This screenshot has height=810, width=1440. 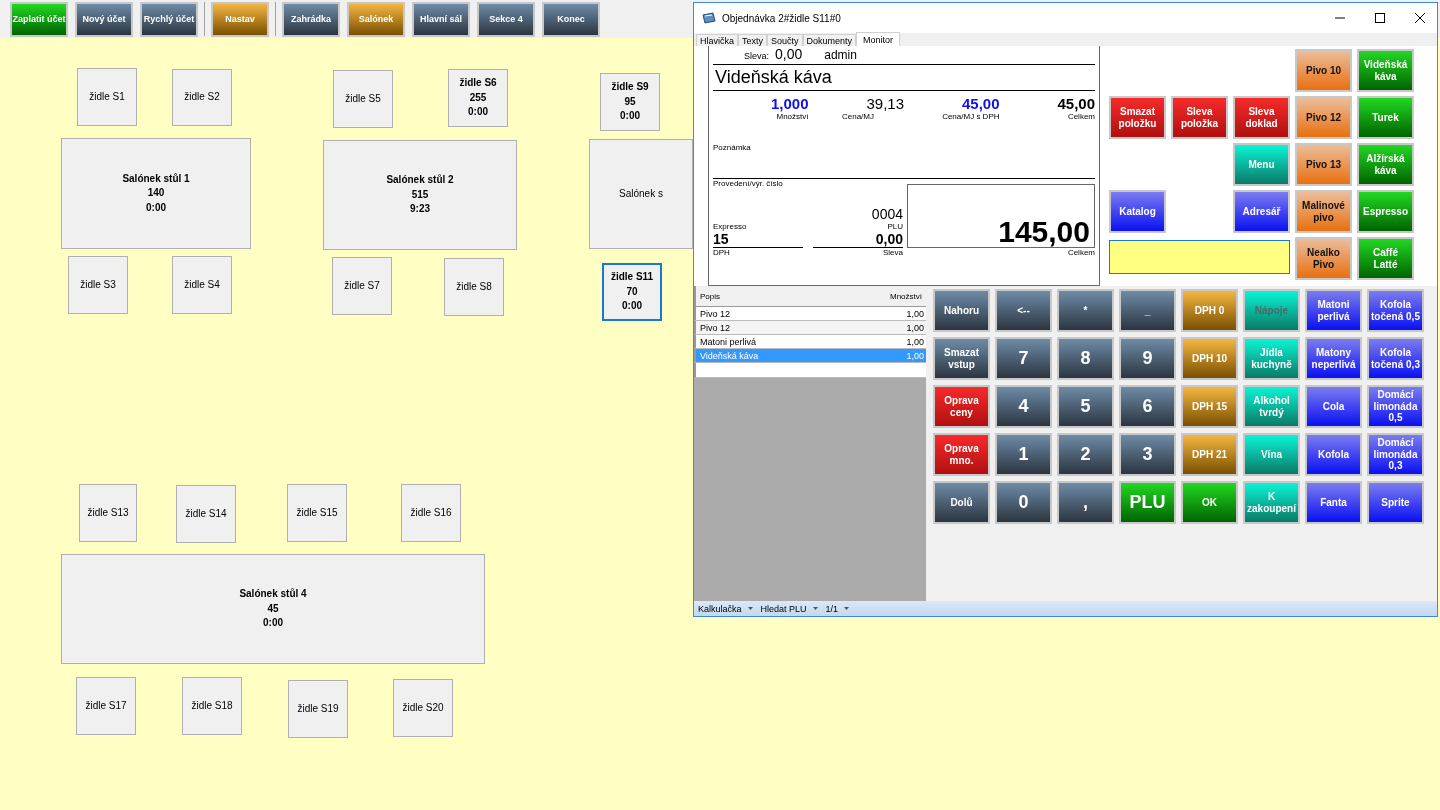 What do you see at coordinates (753, 40) in the screenshot?
I see `tab: Texty` at bounding box center [753, 40].